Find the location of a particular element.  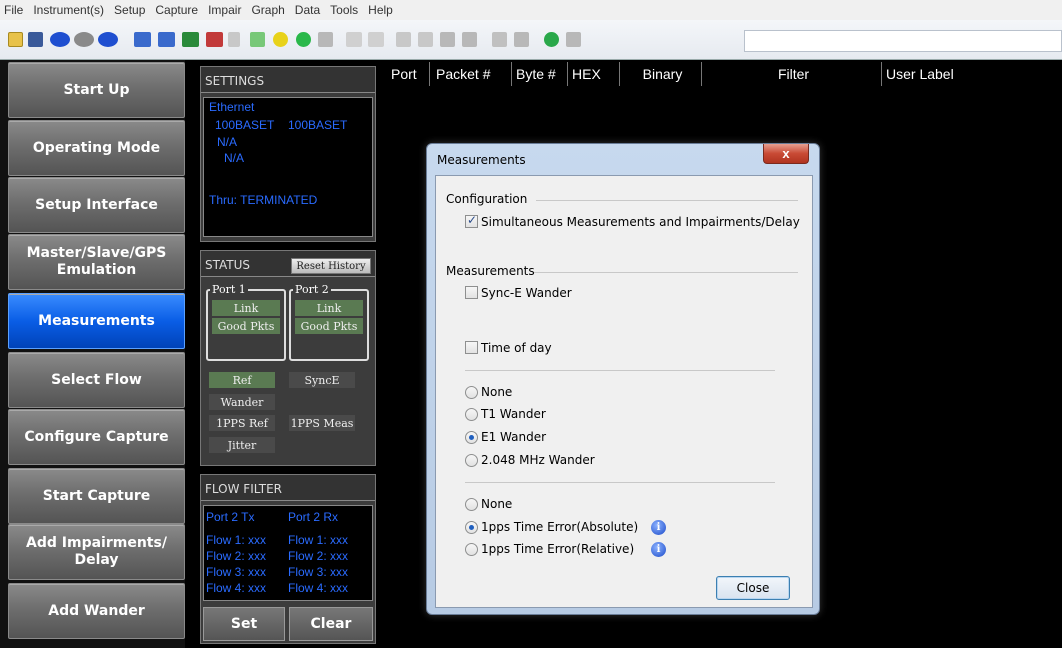

flow-tx-header: Port 2 Tx is located at coordinates (230, 517).